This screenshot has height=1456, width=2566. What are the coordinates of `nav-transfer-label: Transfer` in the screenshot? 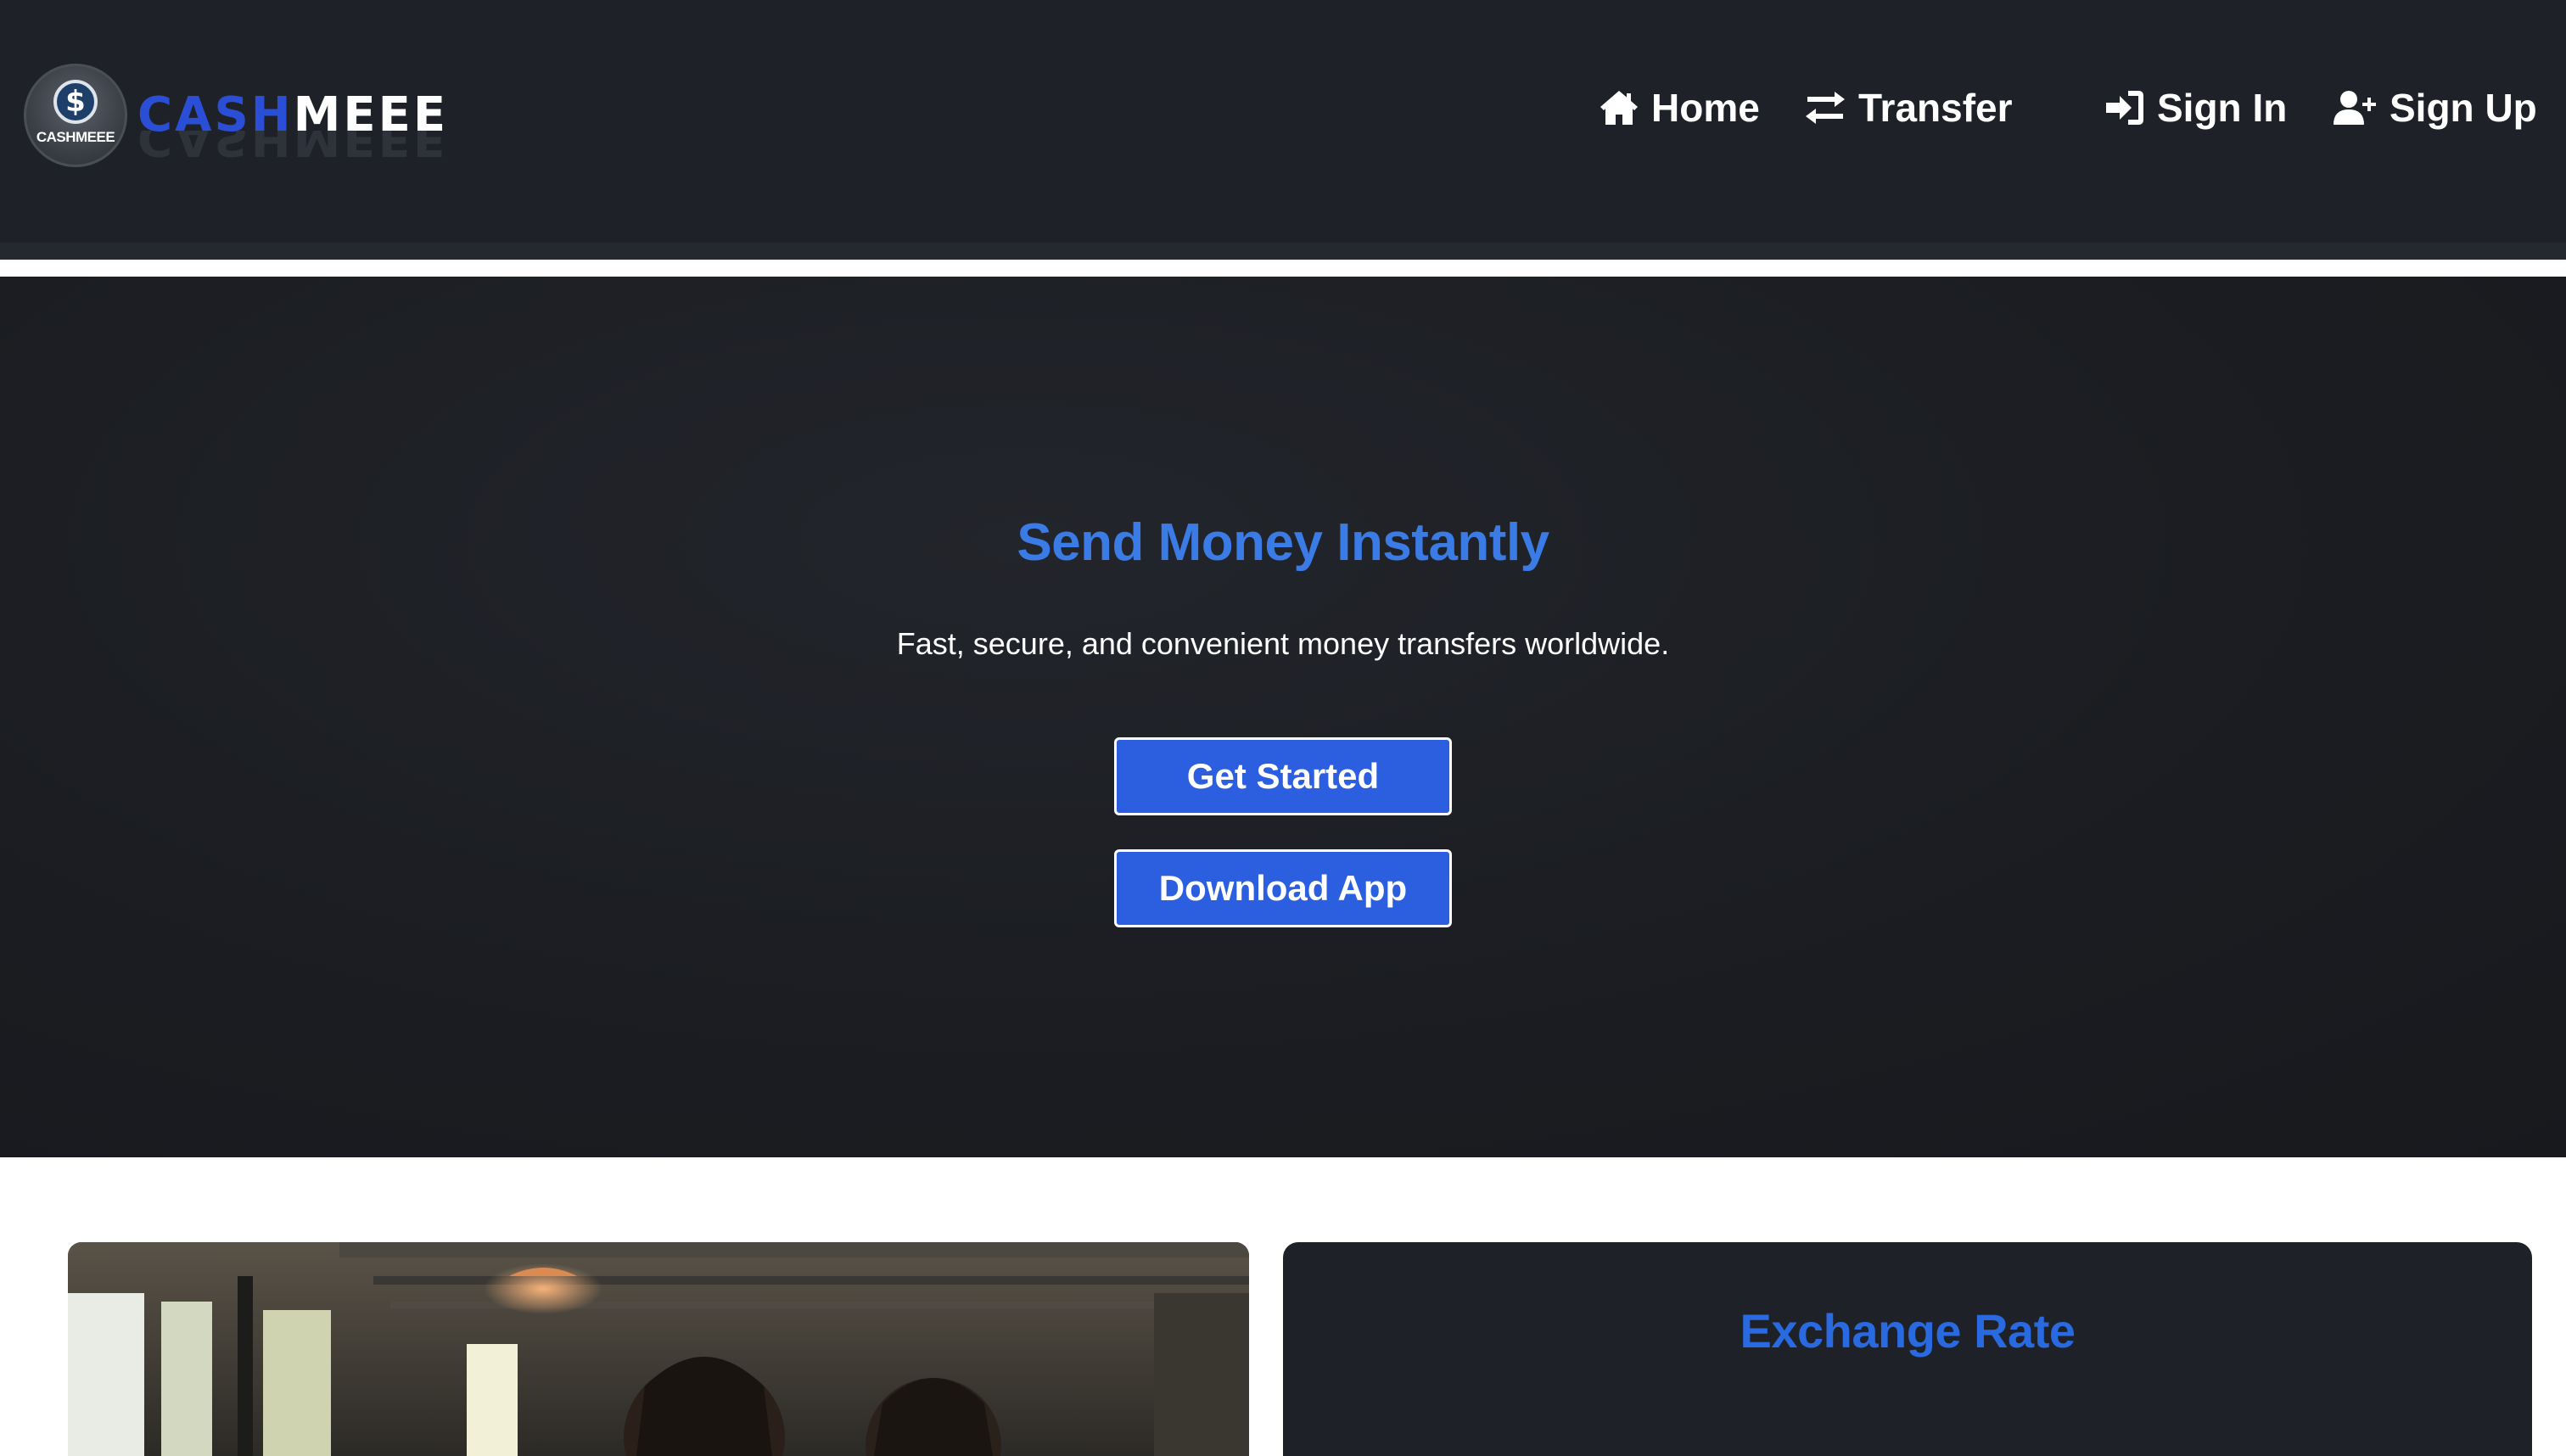 It's located at (1935, 108).